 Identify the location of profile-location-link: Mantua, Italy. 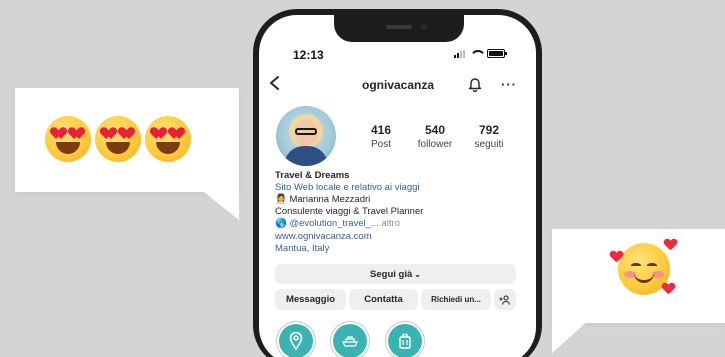
(302, 249).